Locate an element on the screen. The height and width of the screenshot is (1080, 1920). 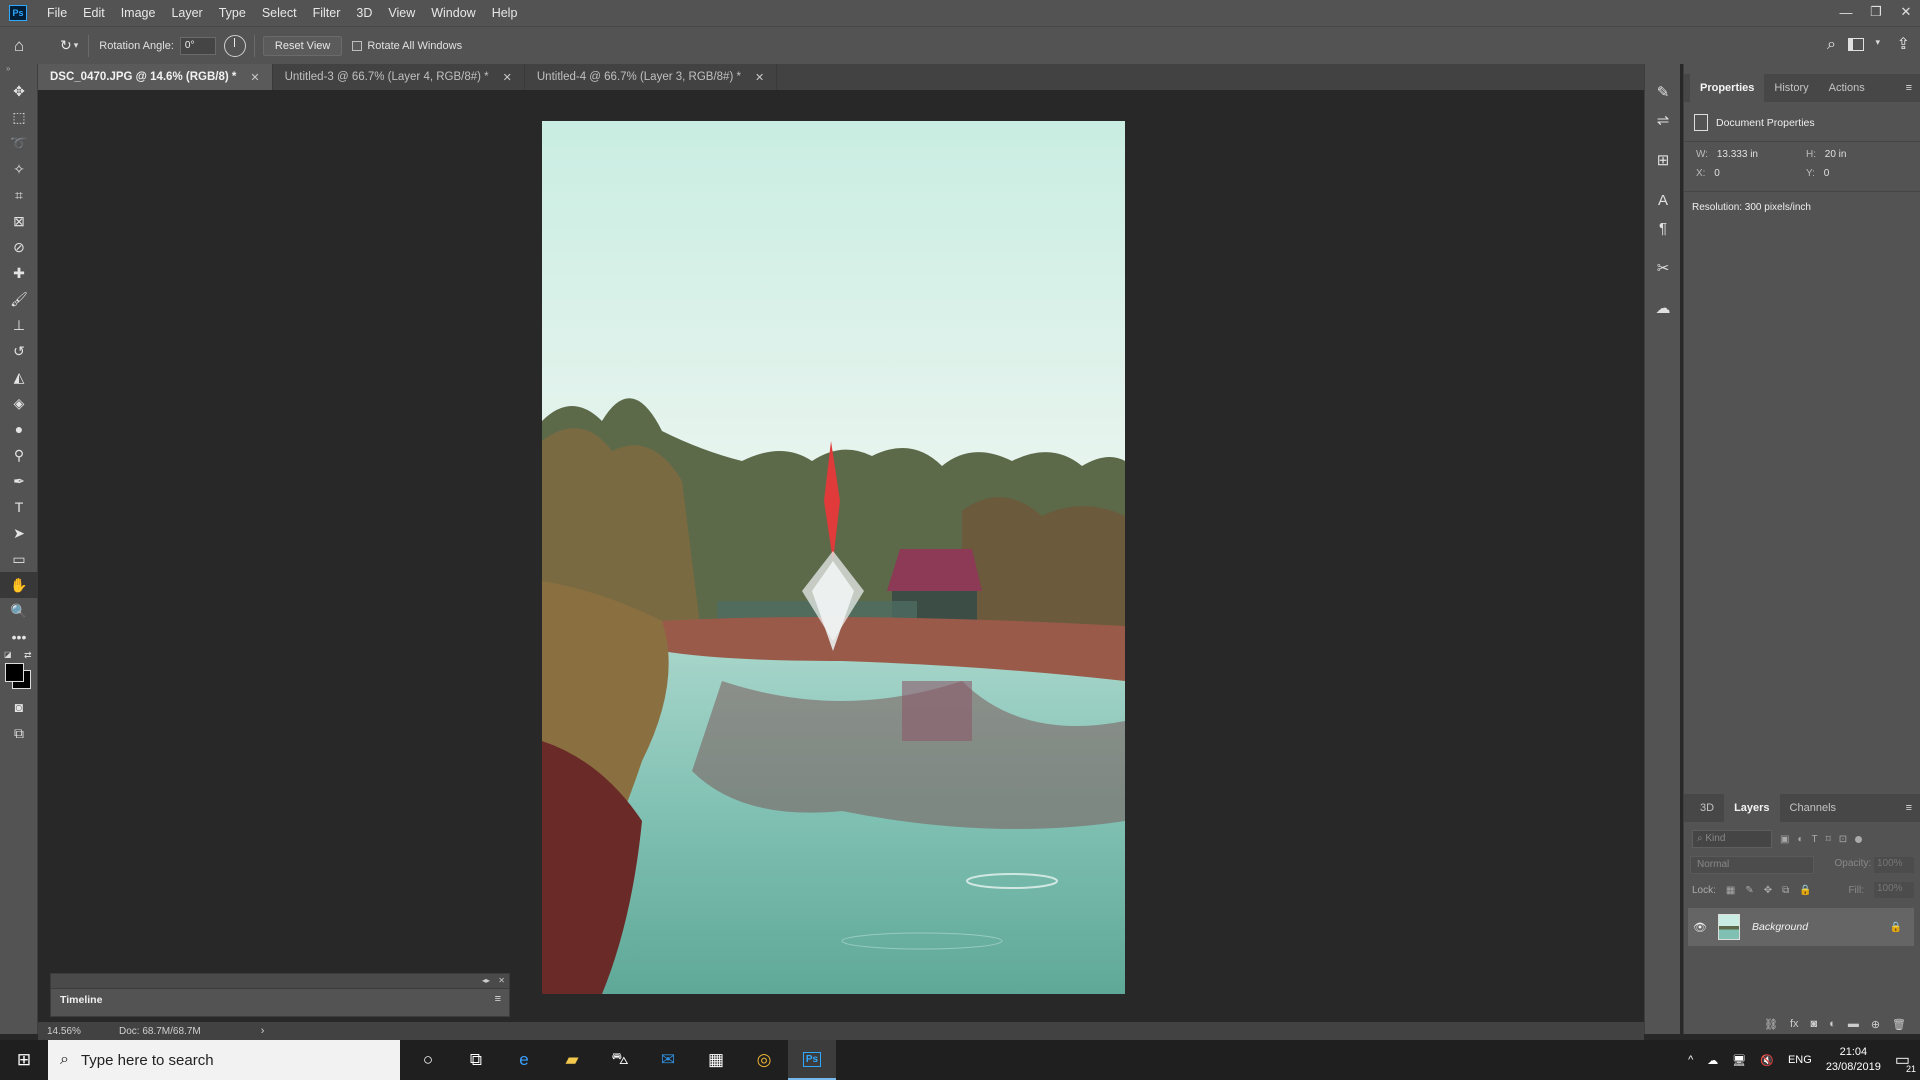
move-tool-icon: ✥ is located at coordinates (19, 91).